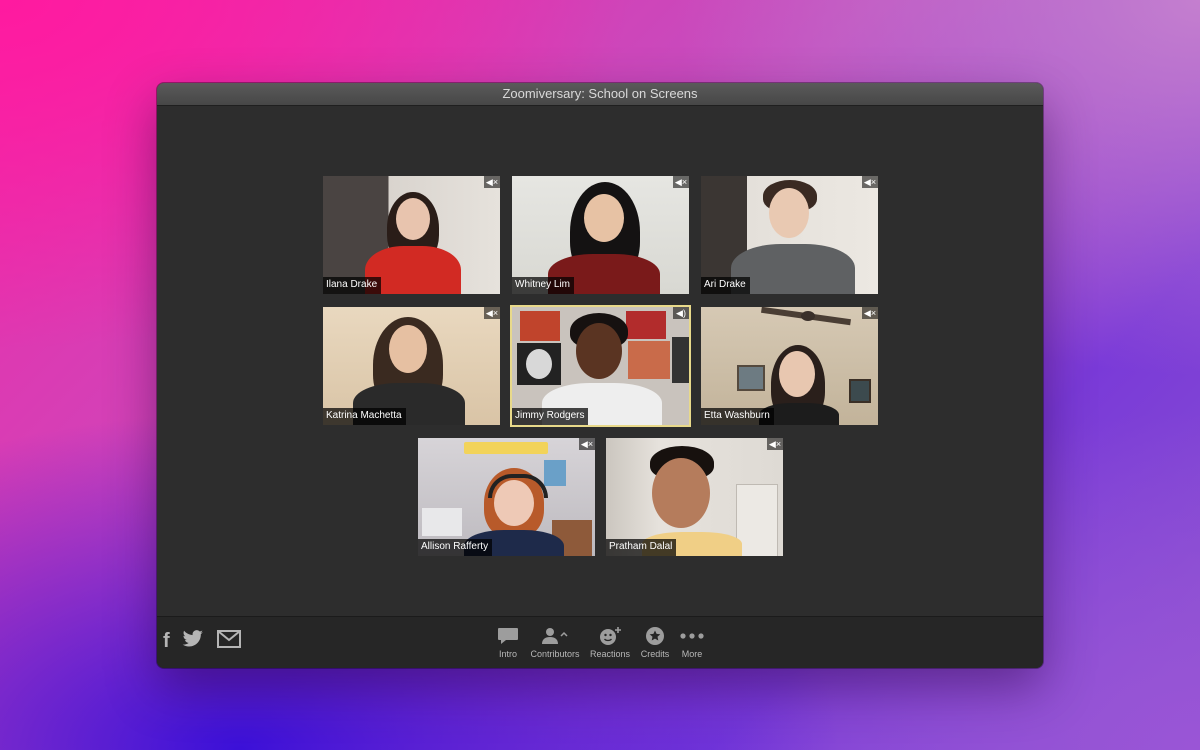  What do you see at coordinates (206, 642) in the screenshot?
I see `share-links: f` at bounding box center [206, 642].